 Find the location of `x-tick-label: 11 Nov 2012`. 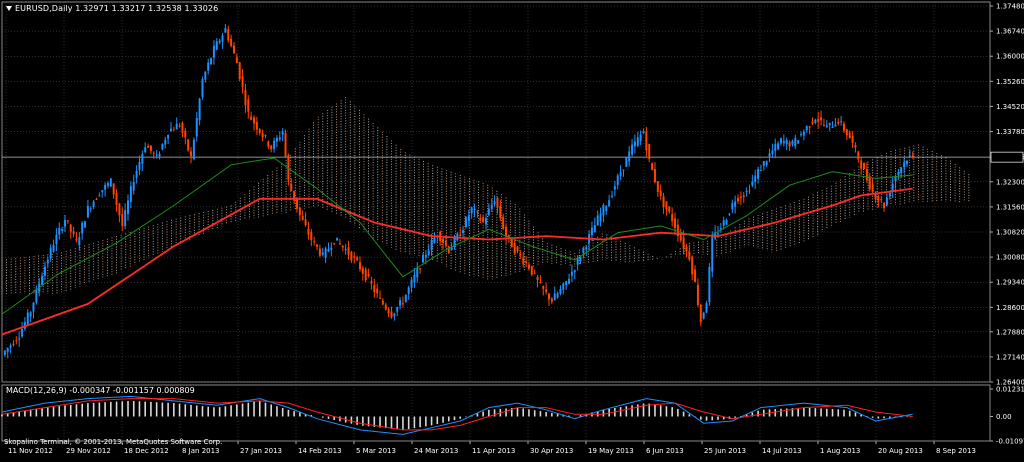

x-tick-label: 11 Nov 2012 is located at coordinates (30, 451).